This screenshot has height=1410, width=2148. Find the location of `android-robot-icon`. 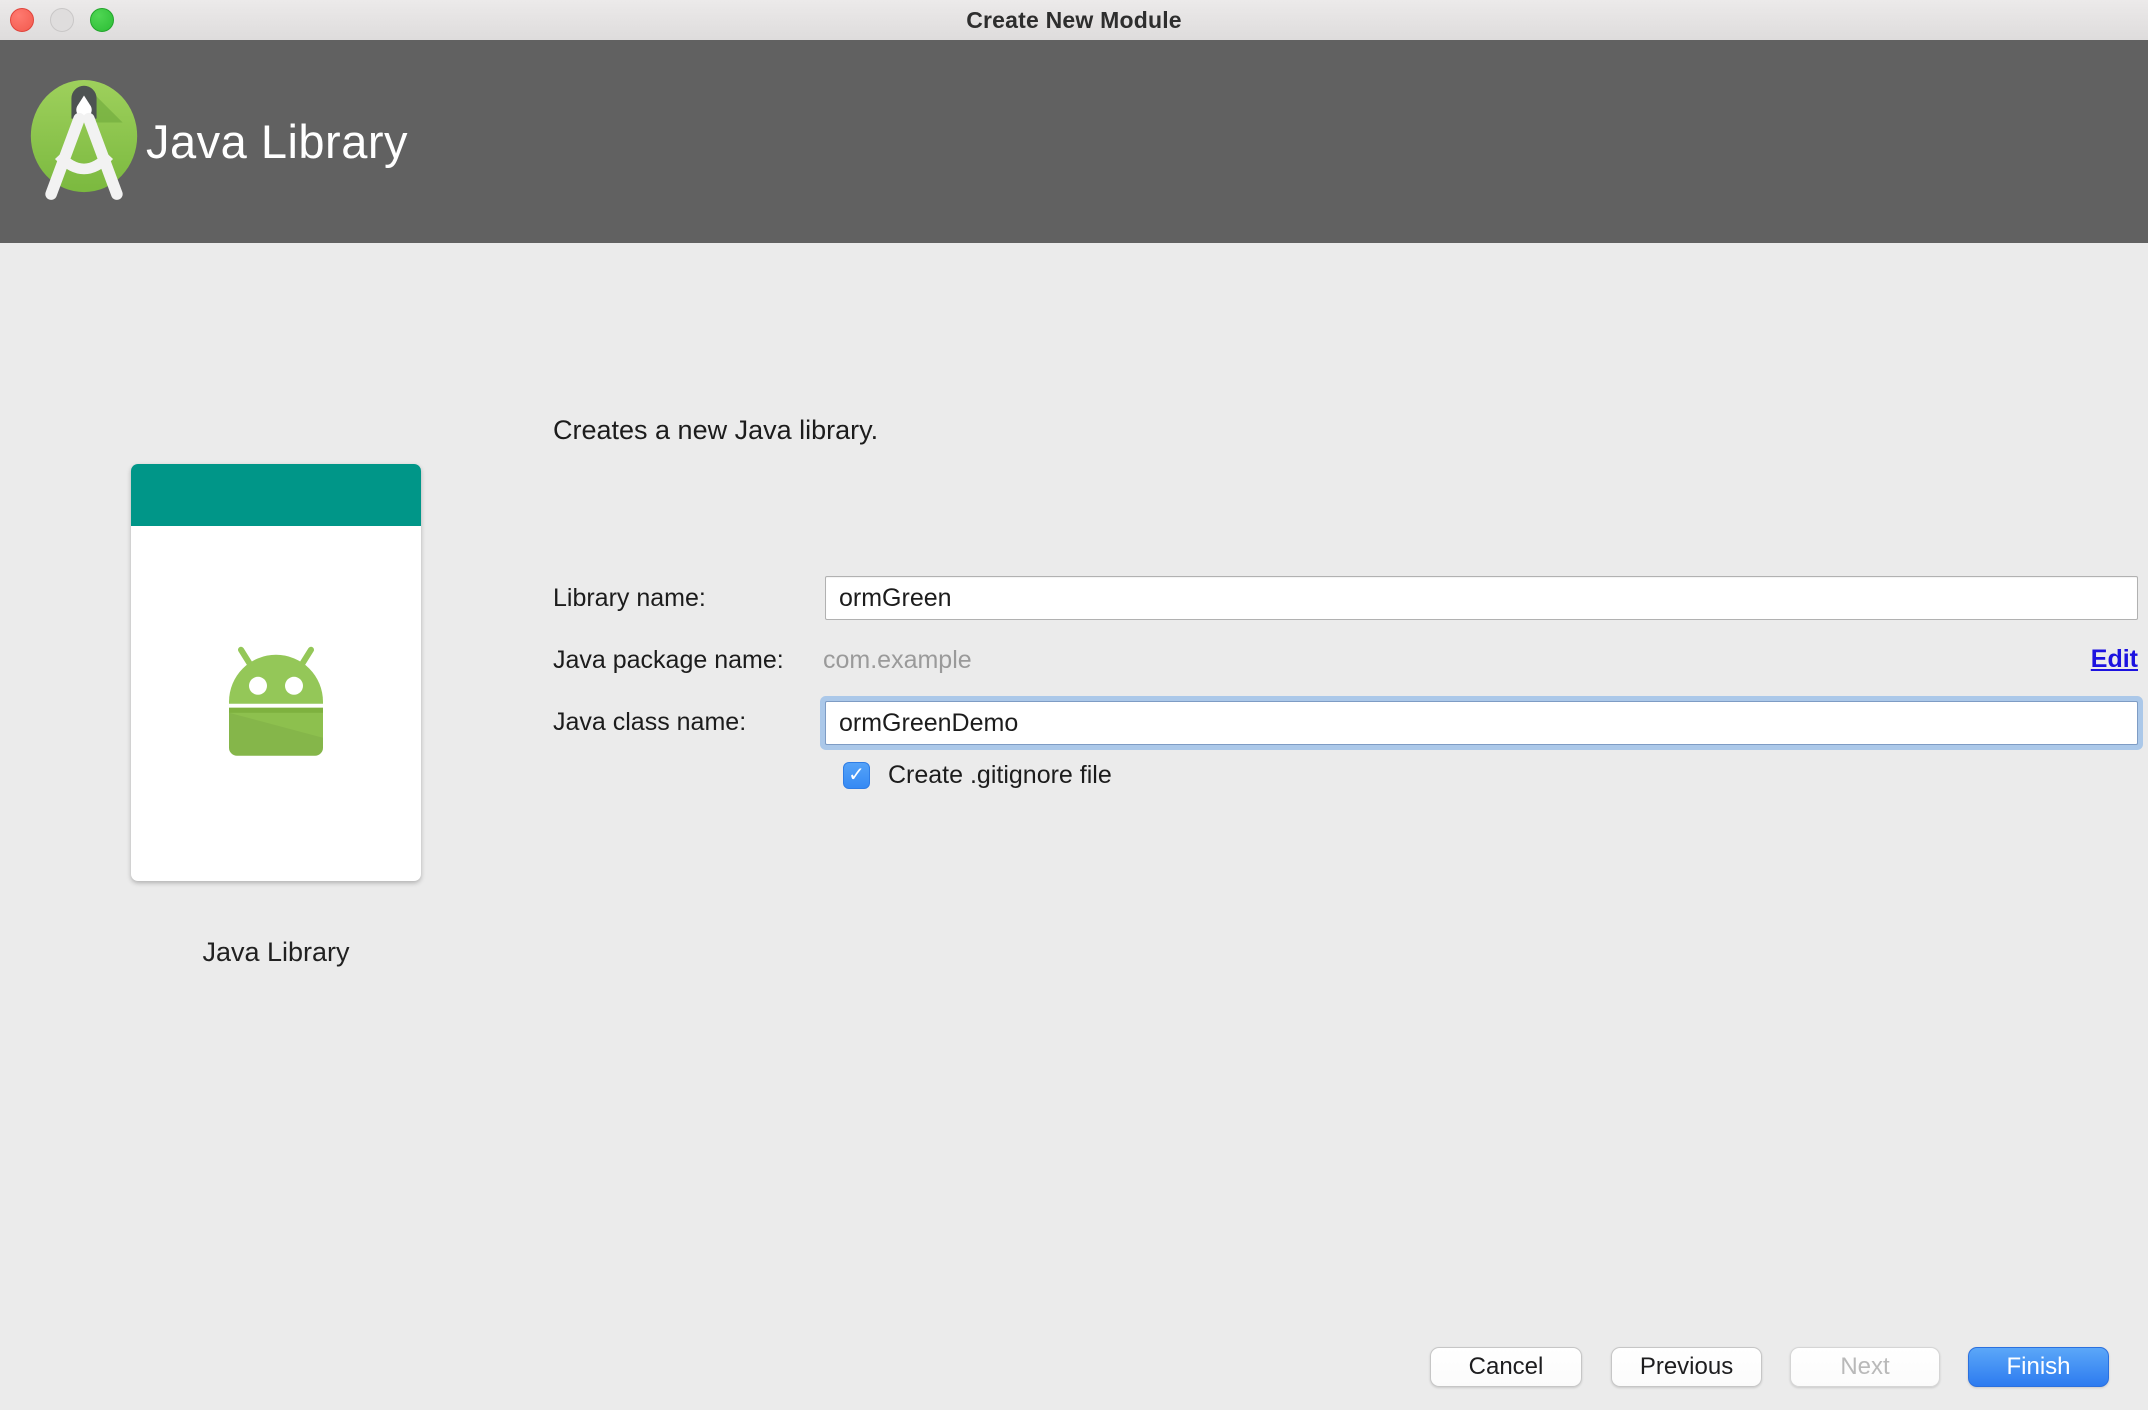

android-robot-icon is located at coordinates (276, 701).